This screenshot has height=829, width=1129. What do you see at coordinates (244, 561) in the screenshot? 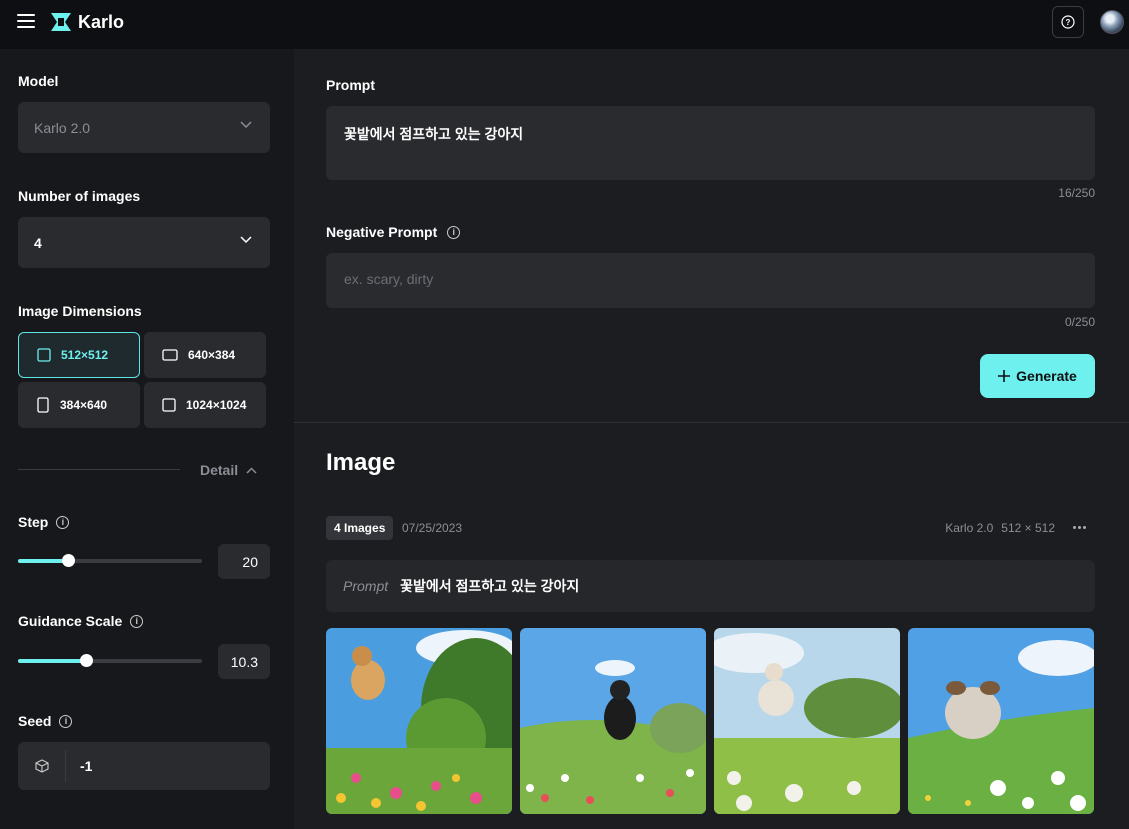
I see `step-input: 20` at bounding box center [244, 561].